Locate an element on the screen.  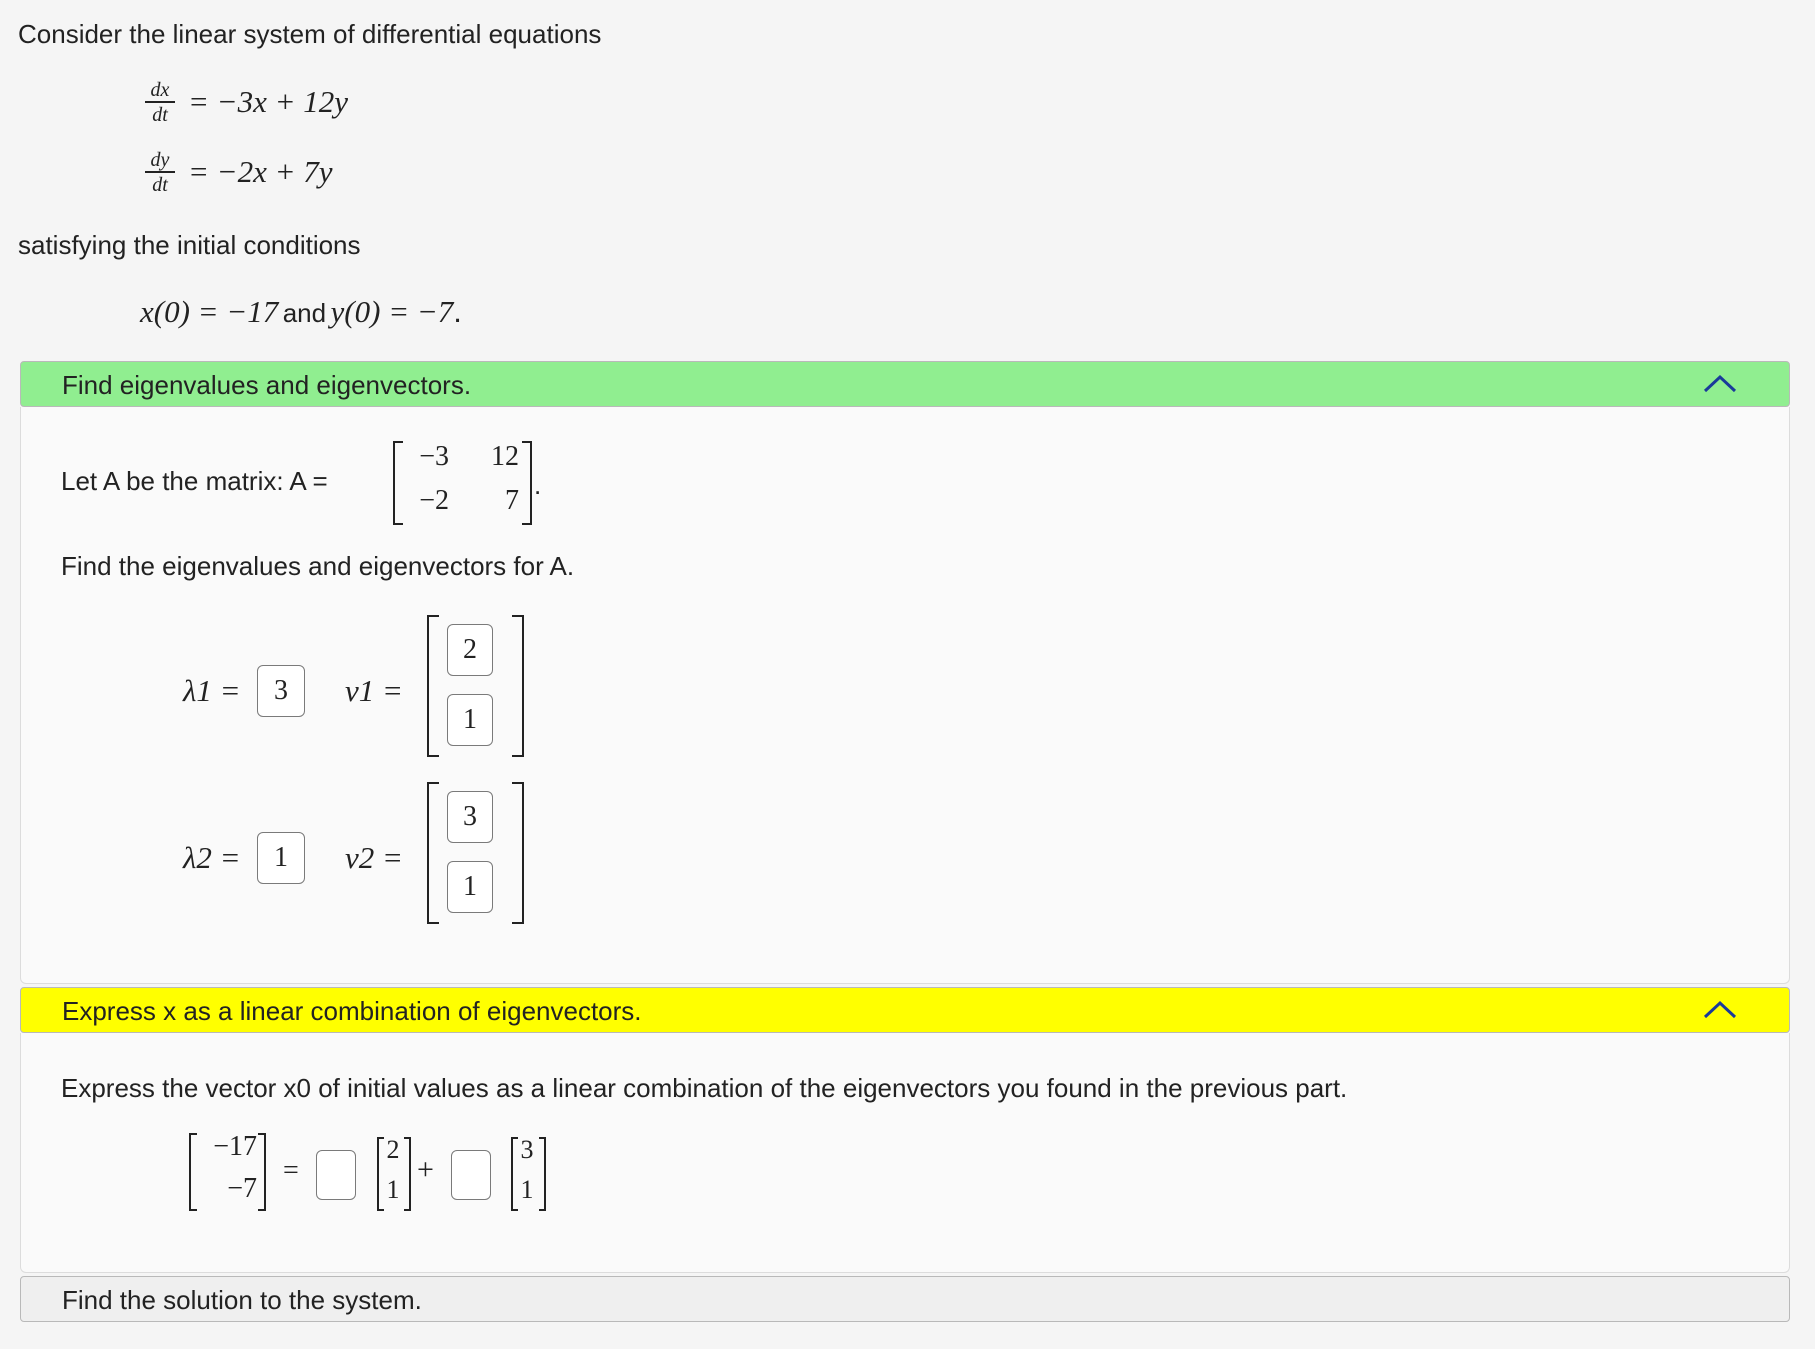
ic-and: and is located at coordinates (304, 313).